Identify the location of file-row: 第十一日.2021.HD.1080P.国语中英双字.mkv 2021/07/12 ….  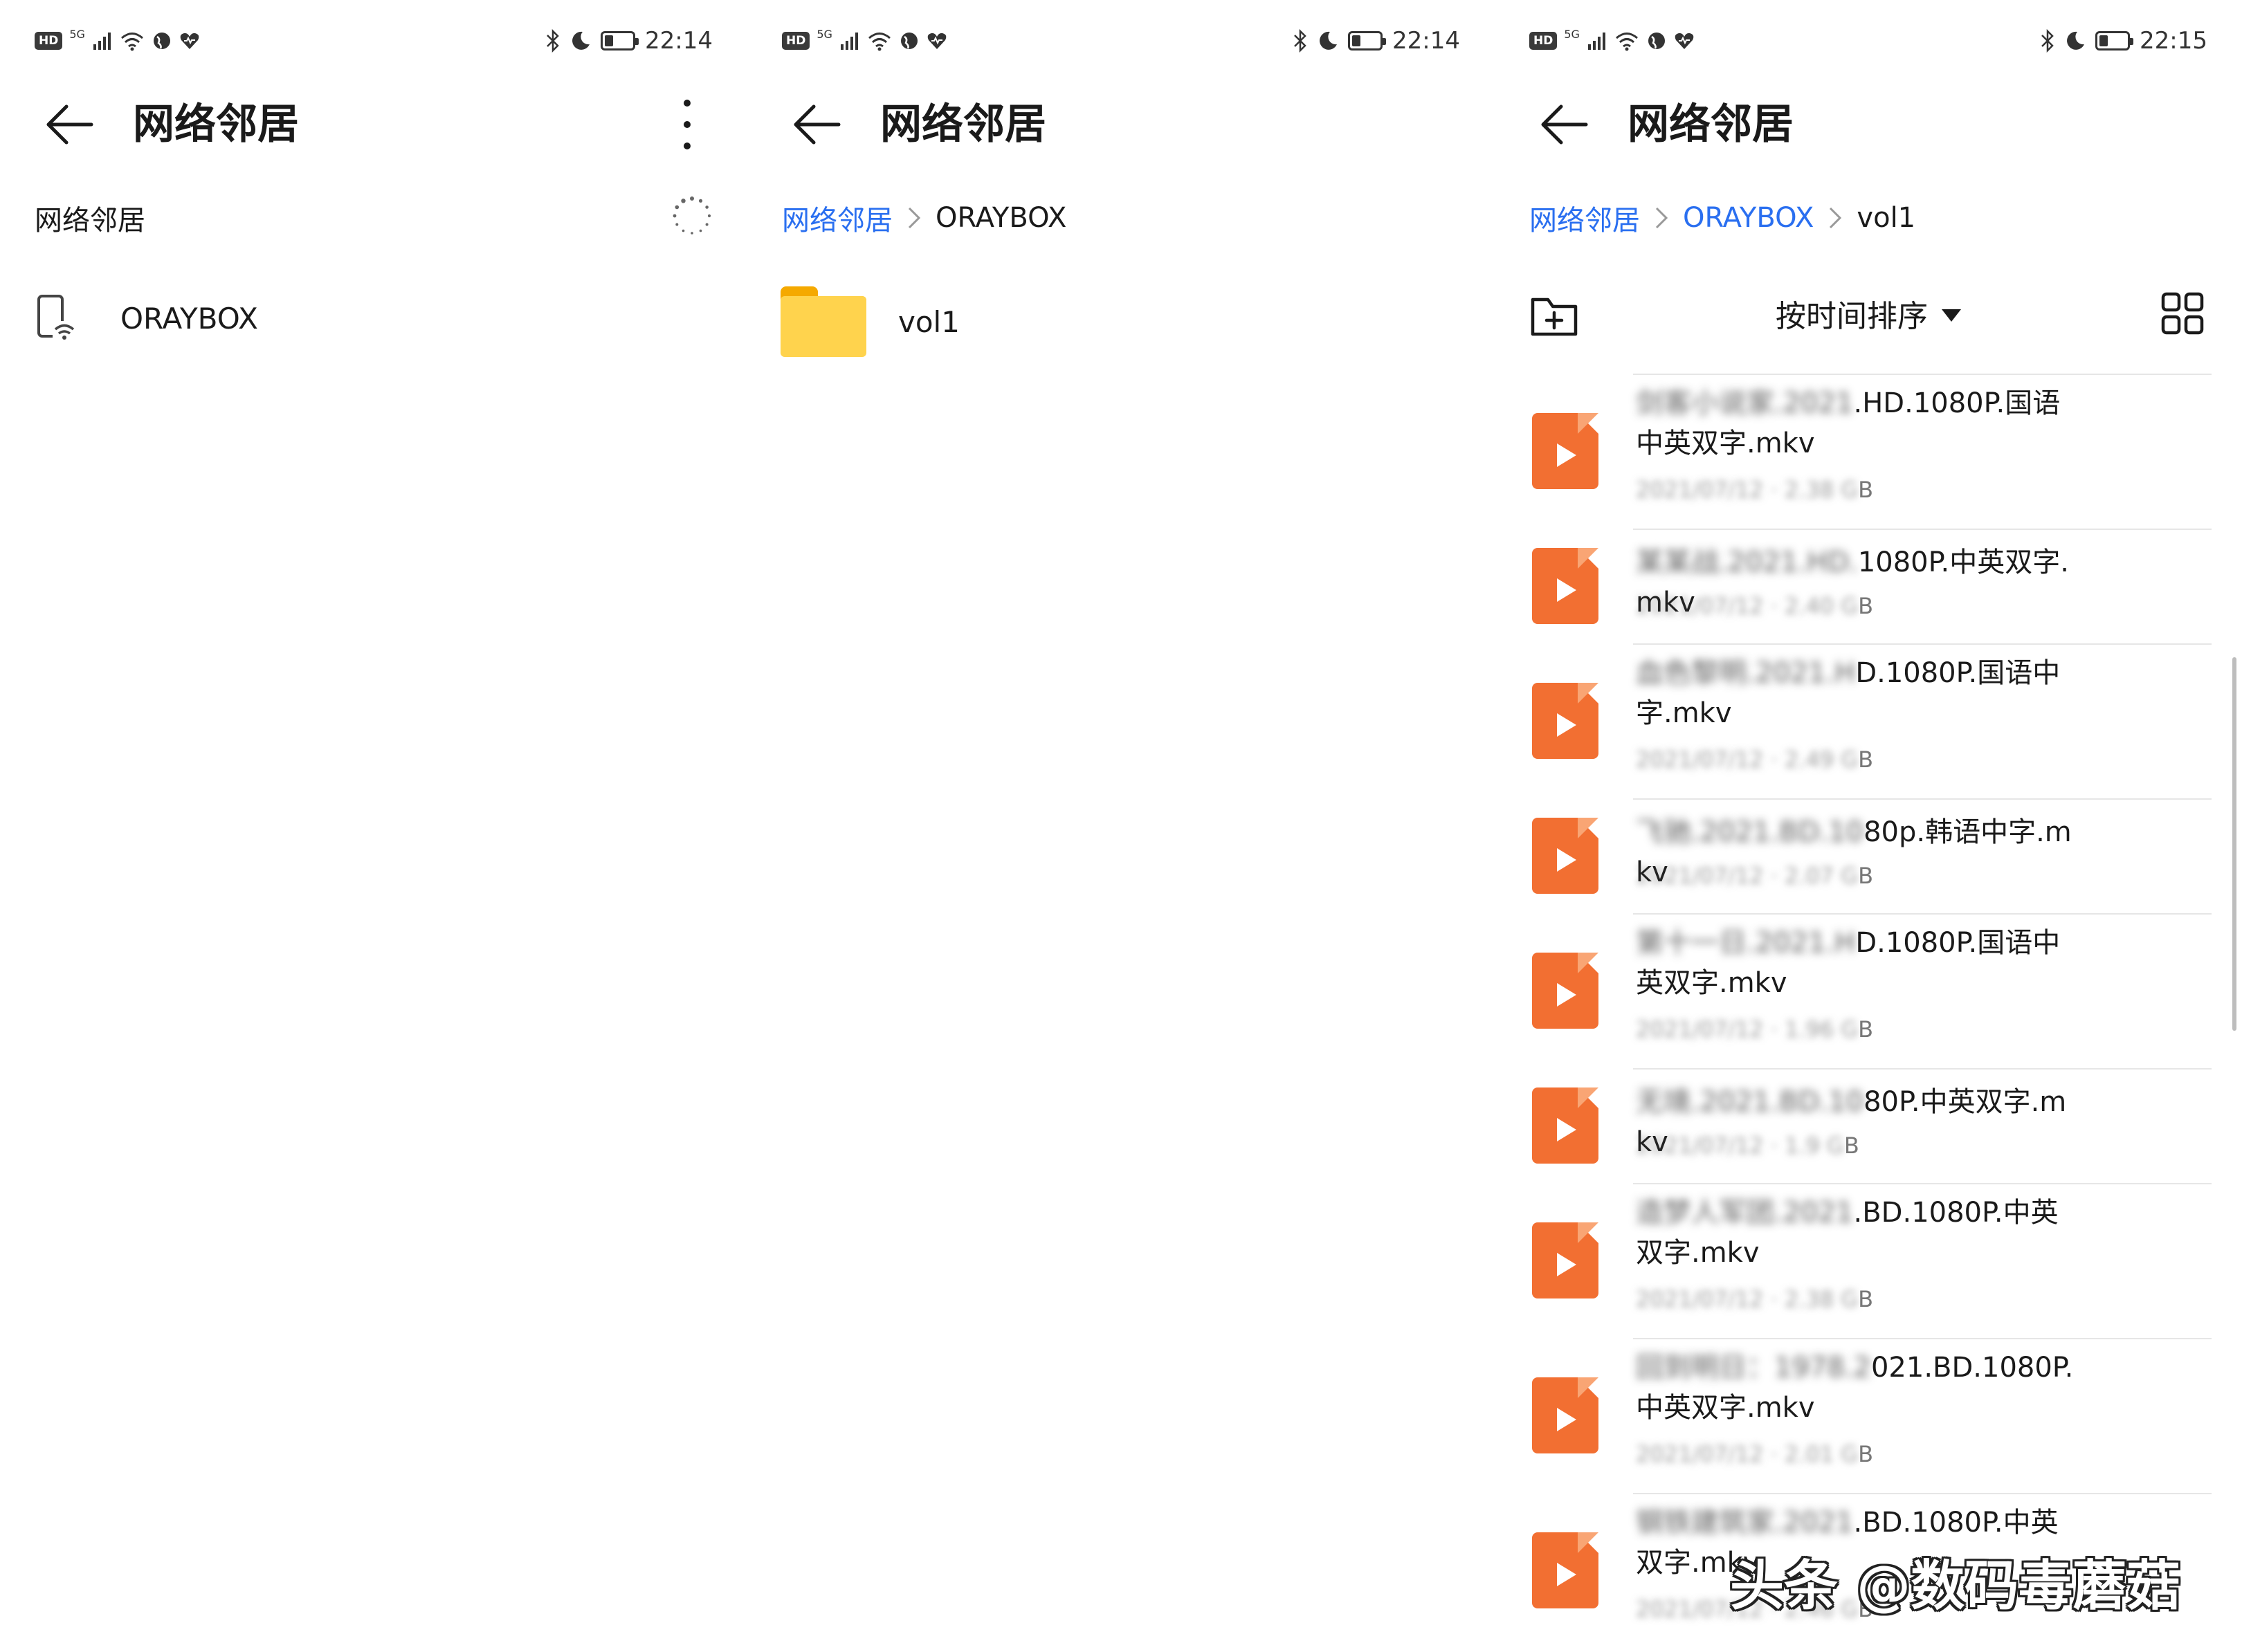
(1868, 990).